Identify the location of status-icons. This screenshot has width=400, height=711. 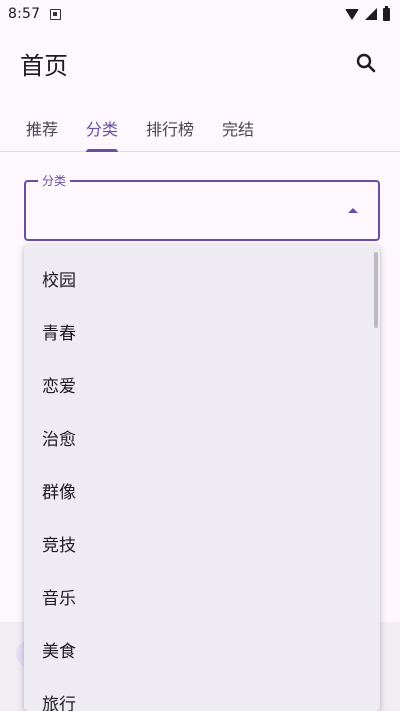
(367, 13).